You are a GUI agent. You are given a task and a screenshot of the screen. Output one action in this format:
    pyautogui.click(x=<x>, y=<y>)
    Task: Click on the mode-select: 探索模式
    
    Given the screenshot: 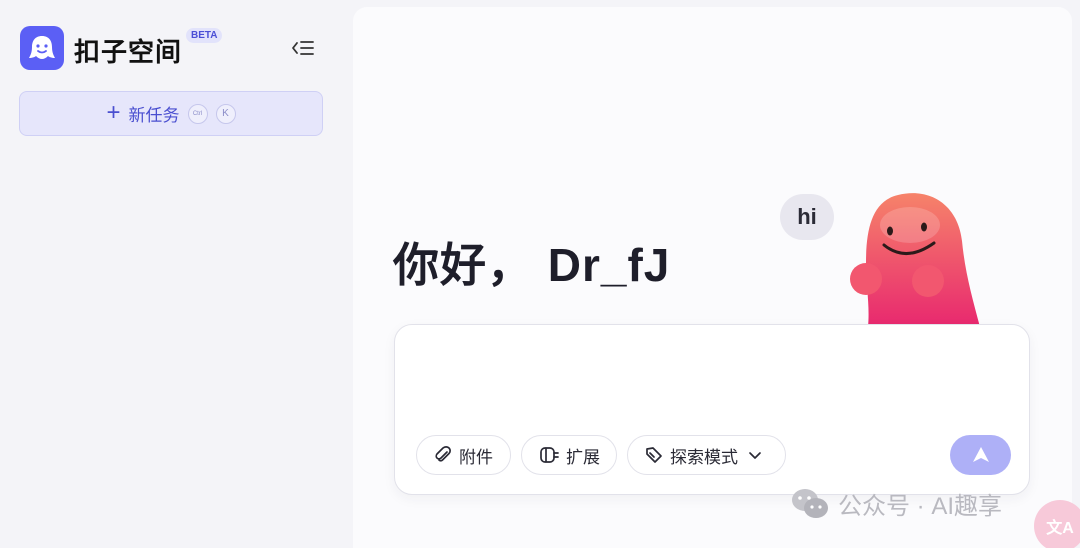 What is the action you would take?
    pyautogui.click(x=706, y=455)
    